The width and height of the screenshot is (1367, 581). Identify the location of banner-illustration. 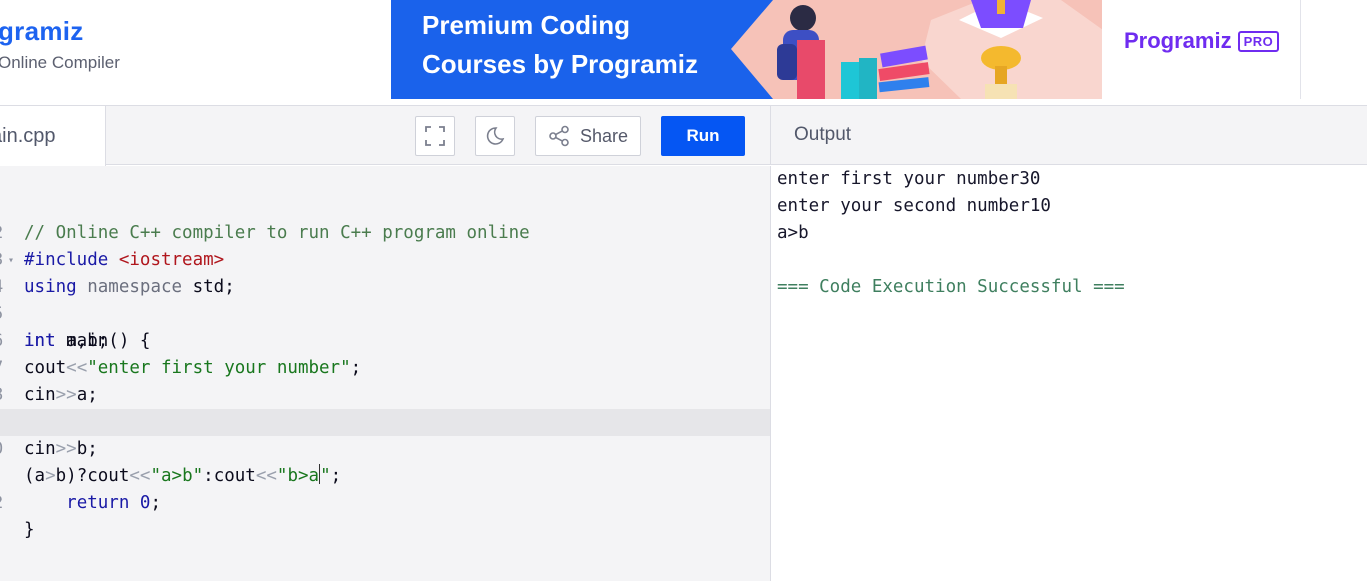
(917, 49).